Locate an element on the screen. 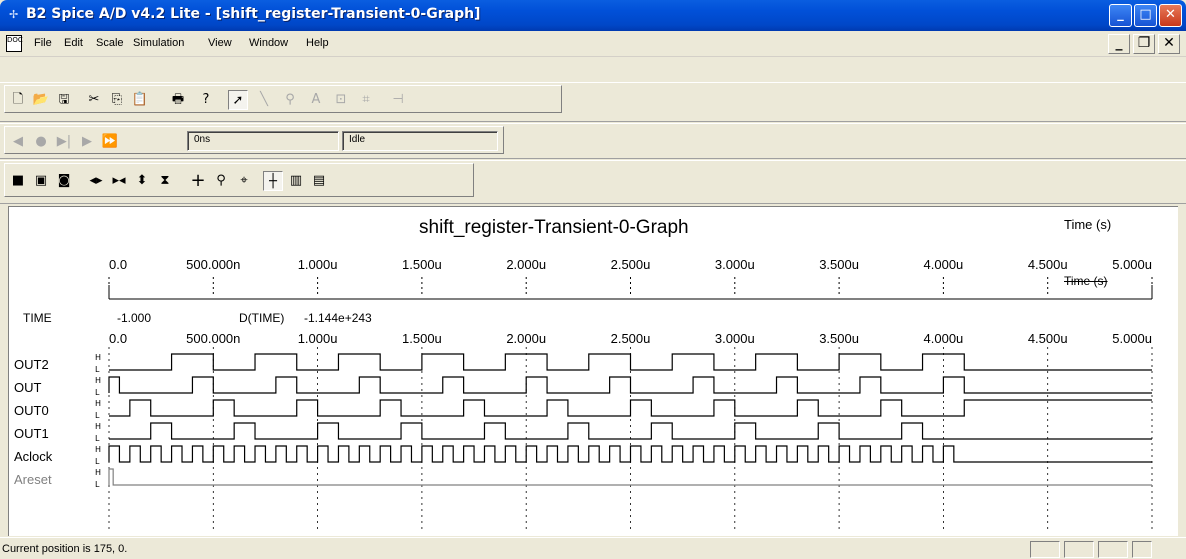 This screenshot has height=559, width=1186. sim-status-field: Idle is located at coordinates (420, 141).